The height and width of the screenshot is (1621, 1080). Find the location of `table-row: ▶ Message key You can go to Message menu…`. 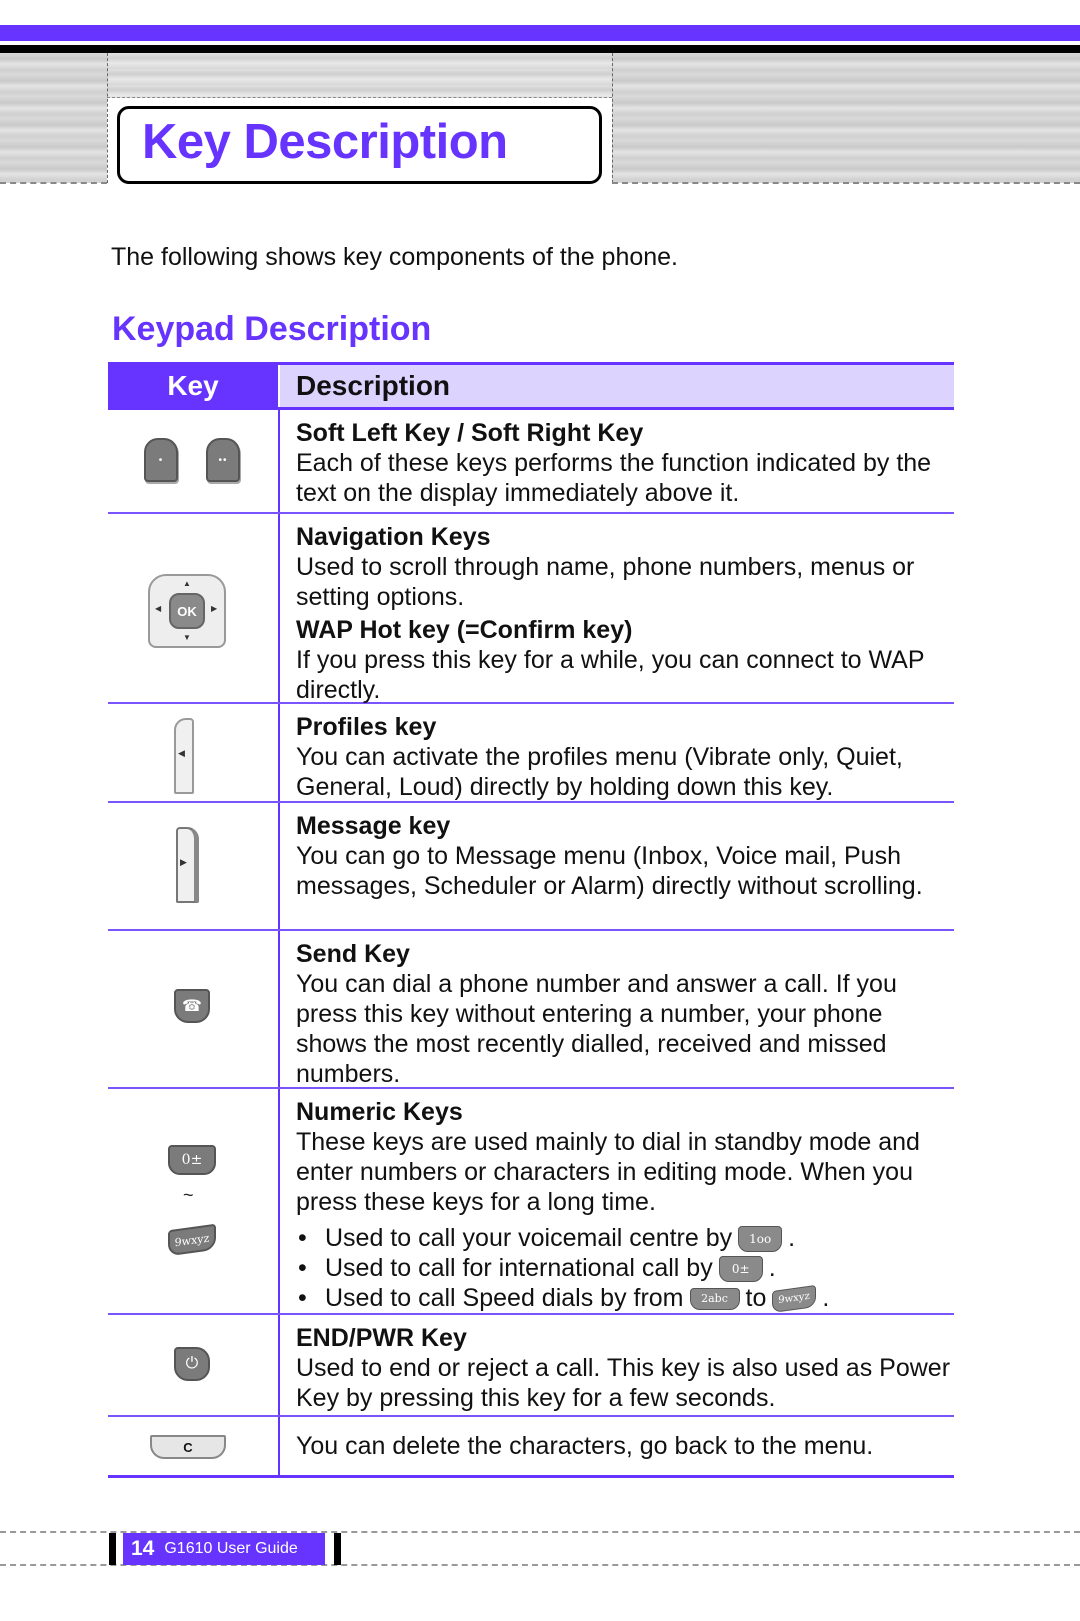

table-row: ▶ Message key You can go to Message menu… is located at coordinates (531, 867).